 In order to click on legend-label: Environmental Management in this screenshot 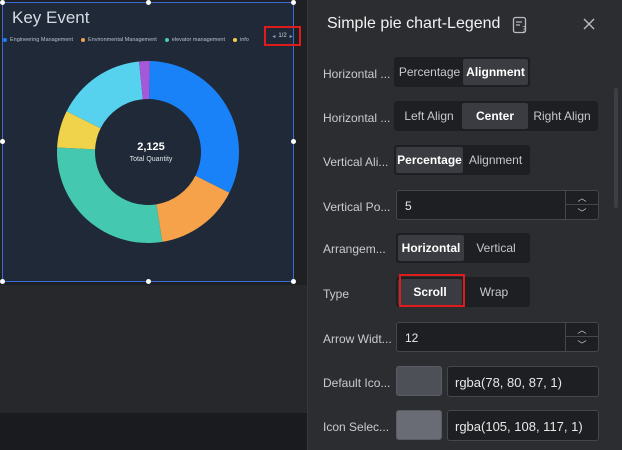, I will do `click(122, 40)`.